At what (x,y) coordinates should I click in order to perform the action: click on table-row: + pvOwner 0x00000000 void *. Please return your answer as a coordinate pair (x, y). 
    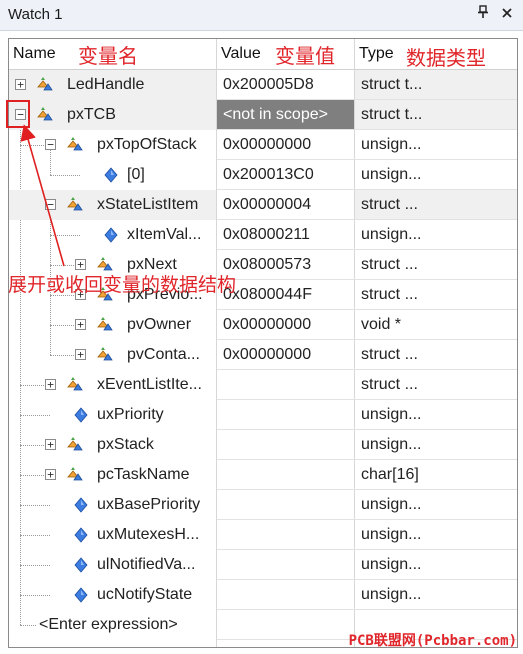
    Looking at the image, I should click on (263, 325).